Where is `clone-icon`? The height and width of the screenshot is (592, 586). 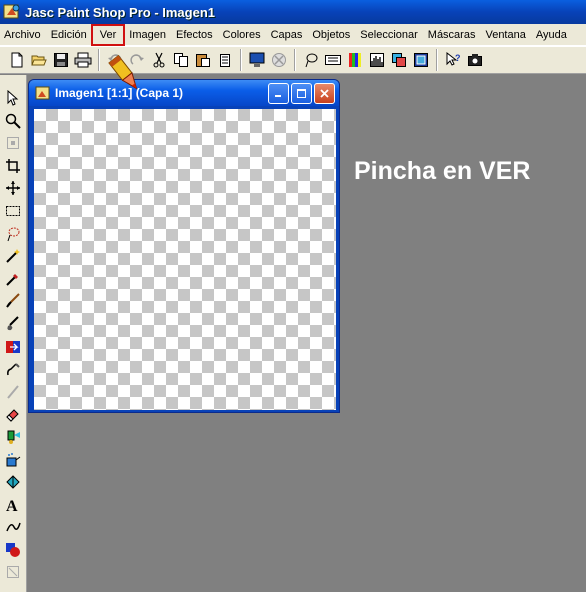 clone-icon is located at coordinates (13, 324).